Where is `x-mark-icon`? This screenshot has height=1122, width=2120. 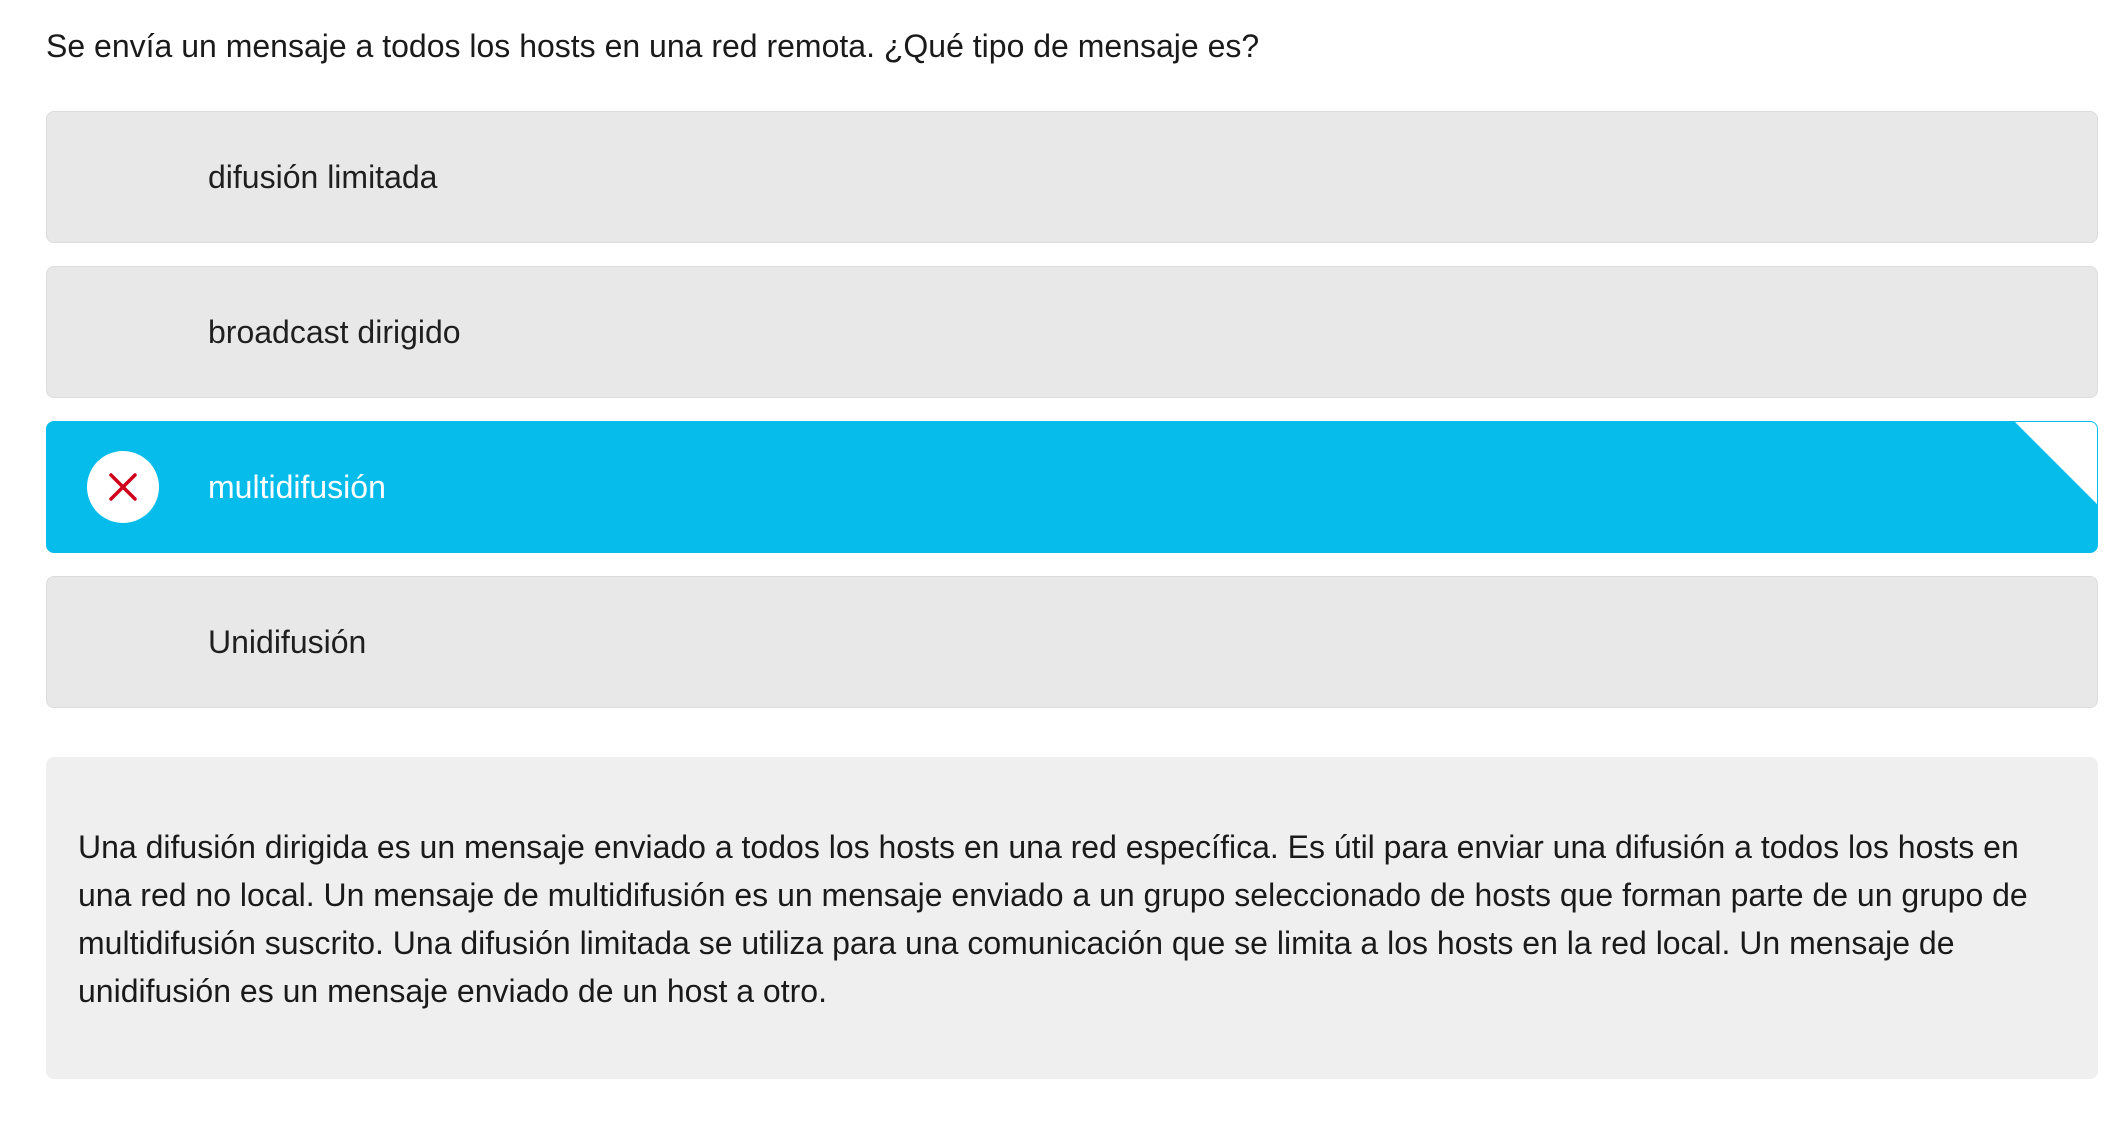
x-mark-icon is located at coordinates (123, 487).